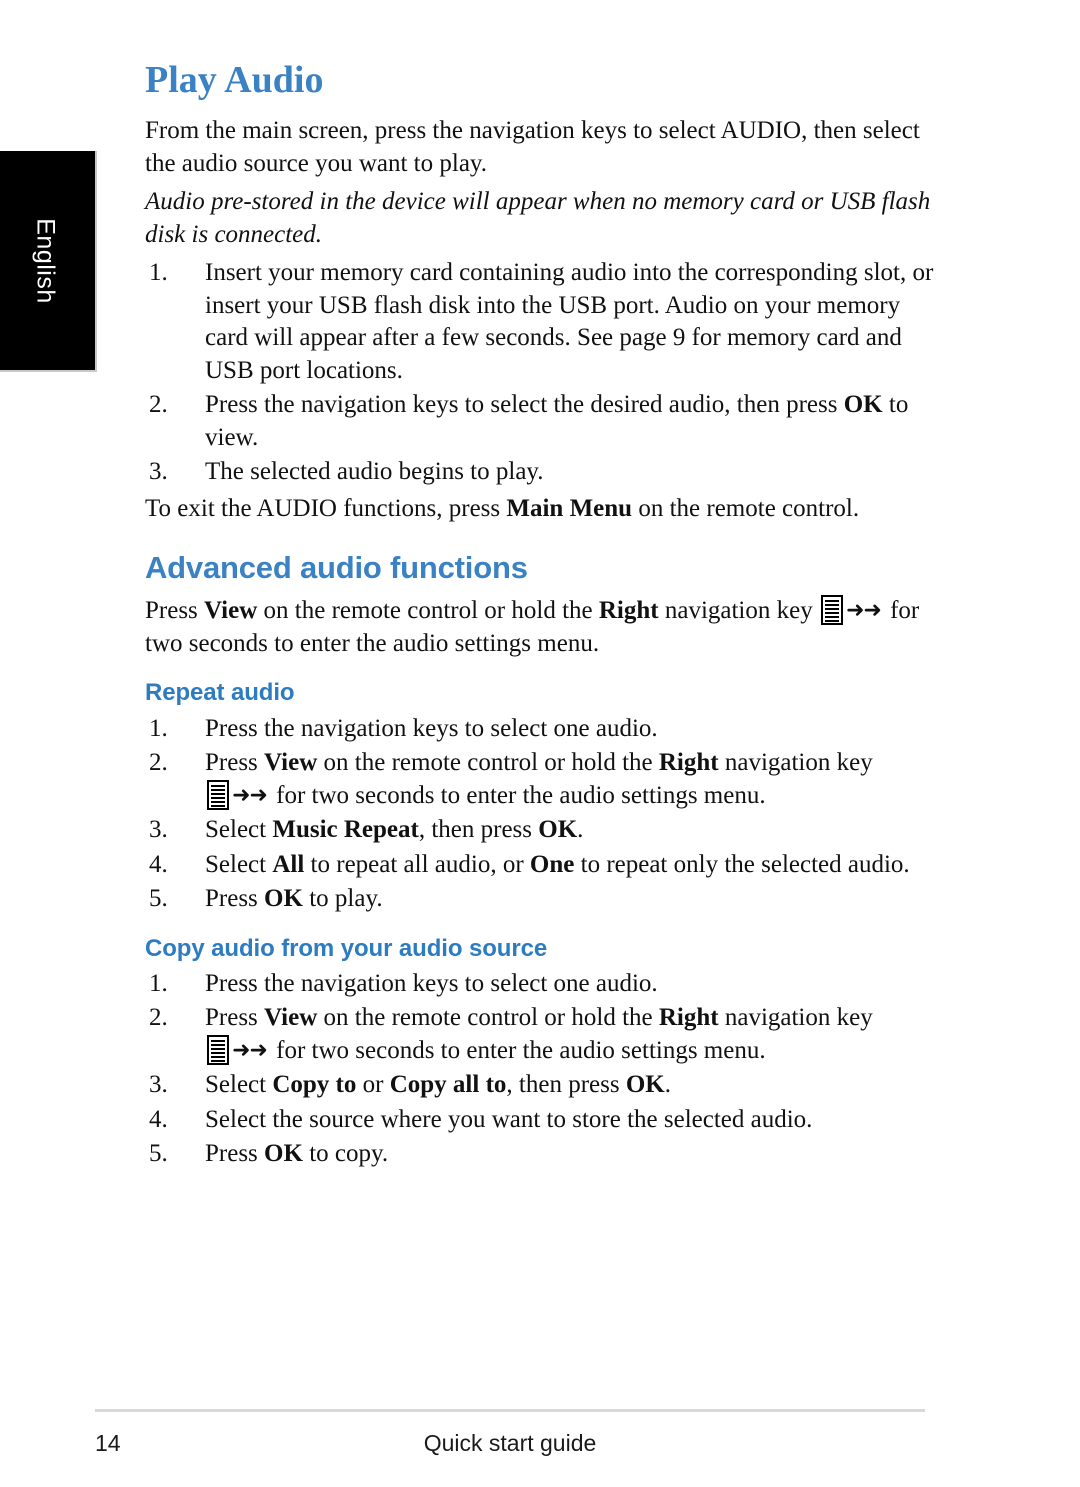 The height and width of the screenshot is (1487, 1080). What do you see at coordinates (373, 1085) in the screenshot?
I see `text-fragment: or` at bounding box center [373, 1085].